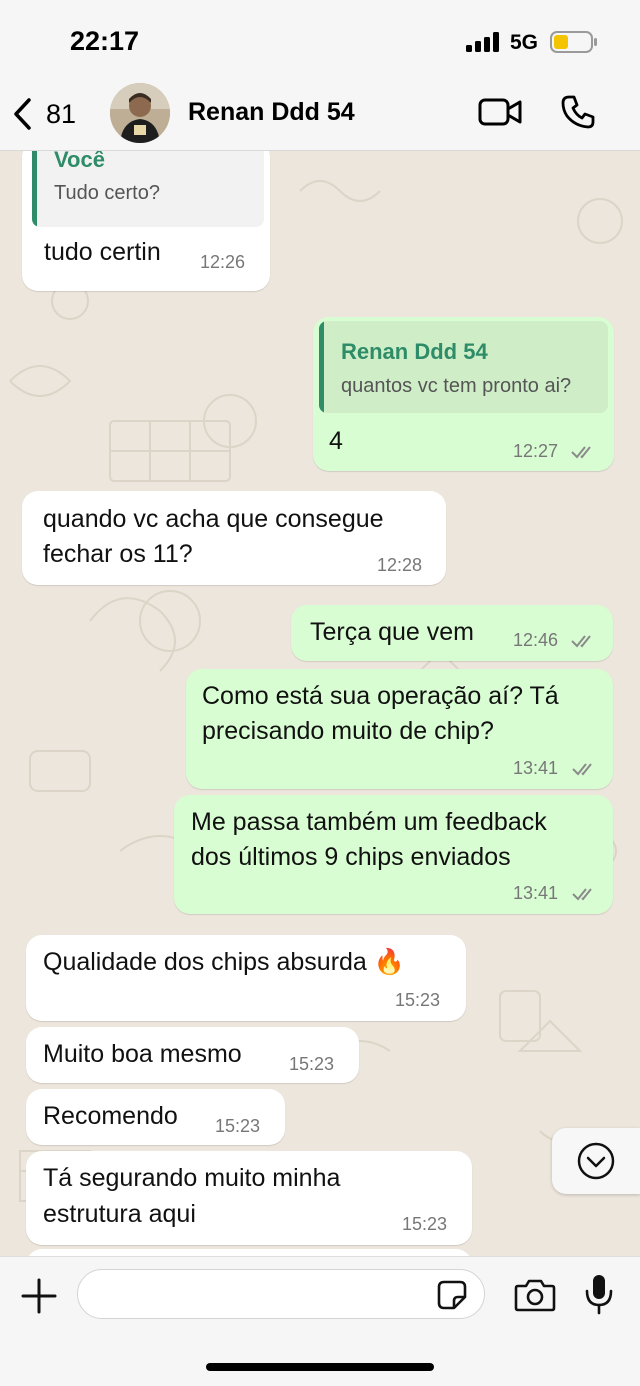 Image resolution: width=640 pixels, height=1386 pixels. Describe the element at coordinates (392, 632) in the screenshot. I see `message-text: Terça que vem` at that location.